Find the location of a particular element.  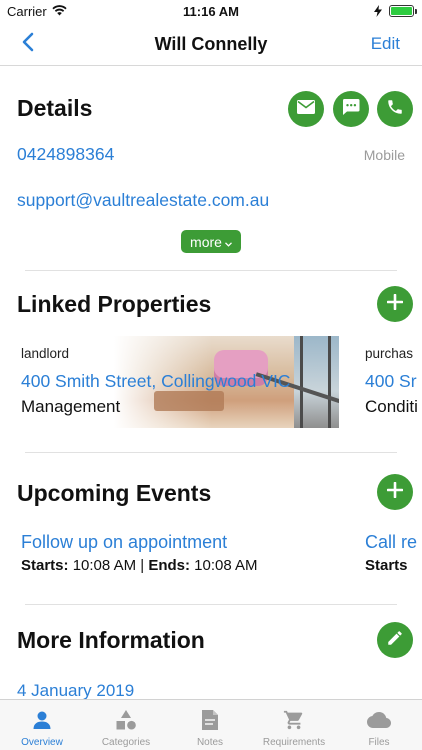

email-link: support@vaultrealestate.com.au is located at coordinates (143, 200).